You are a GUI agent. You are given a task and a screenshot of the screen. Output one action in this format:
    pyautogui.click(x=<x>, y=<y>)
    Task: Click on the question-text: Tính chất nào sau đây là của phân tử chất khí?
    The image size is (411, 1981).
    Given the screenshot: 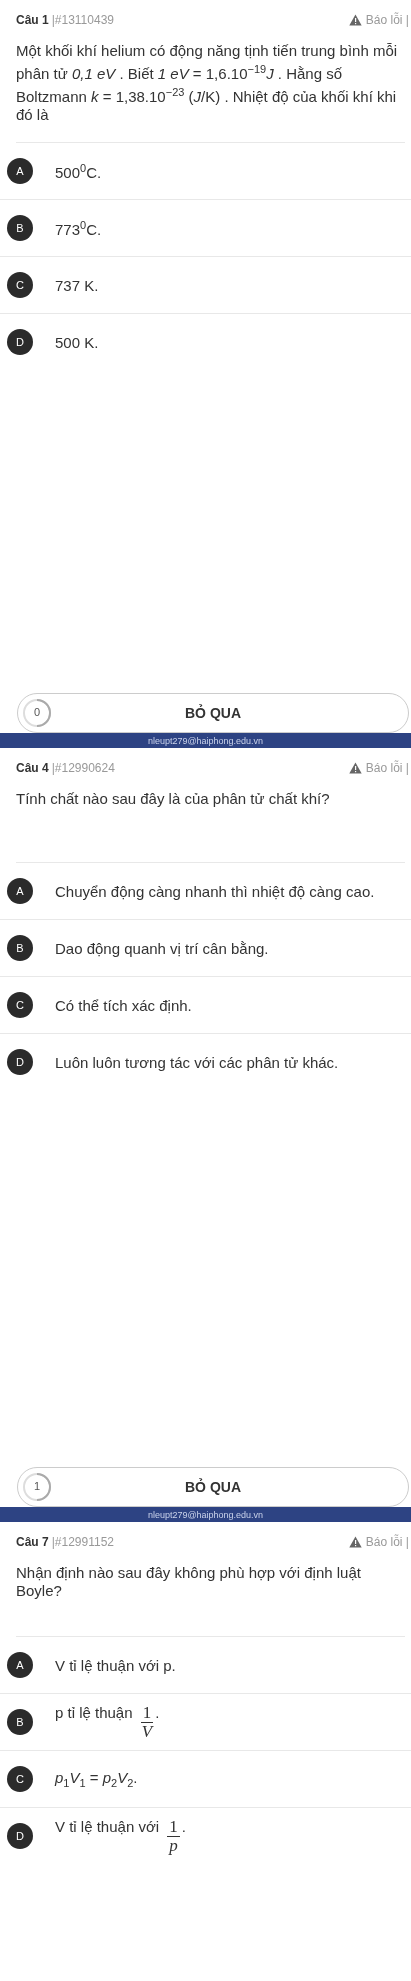 What is the action you would take?
    pyautogui.click(x=210, y=826)
    